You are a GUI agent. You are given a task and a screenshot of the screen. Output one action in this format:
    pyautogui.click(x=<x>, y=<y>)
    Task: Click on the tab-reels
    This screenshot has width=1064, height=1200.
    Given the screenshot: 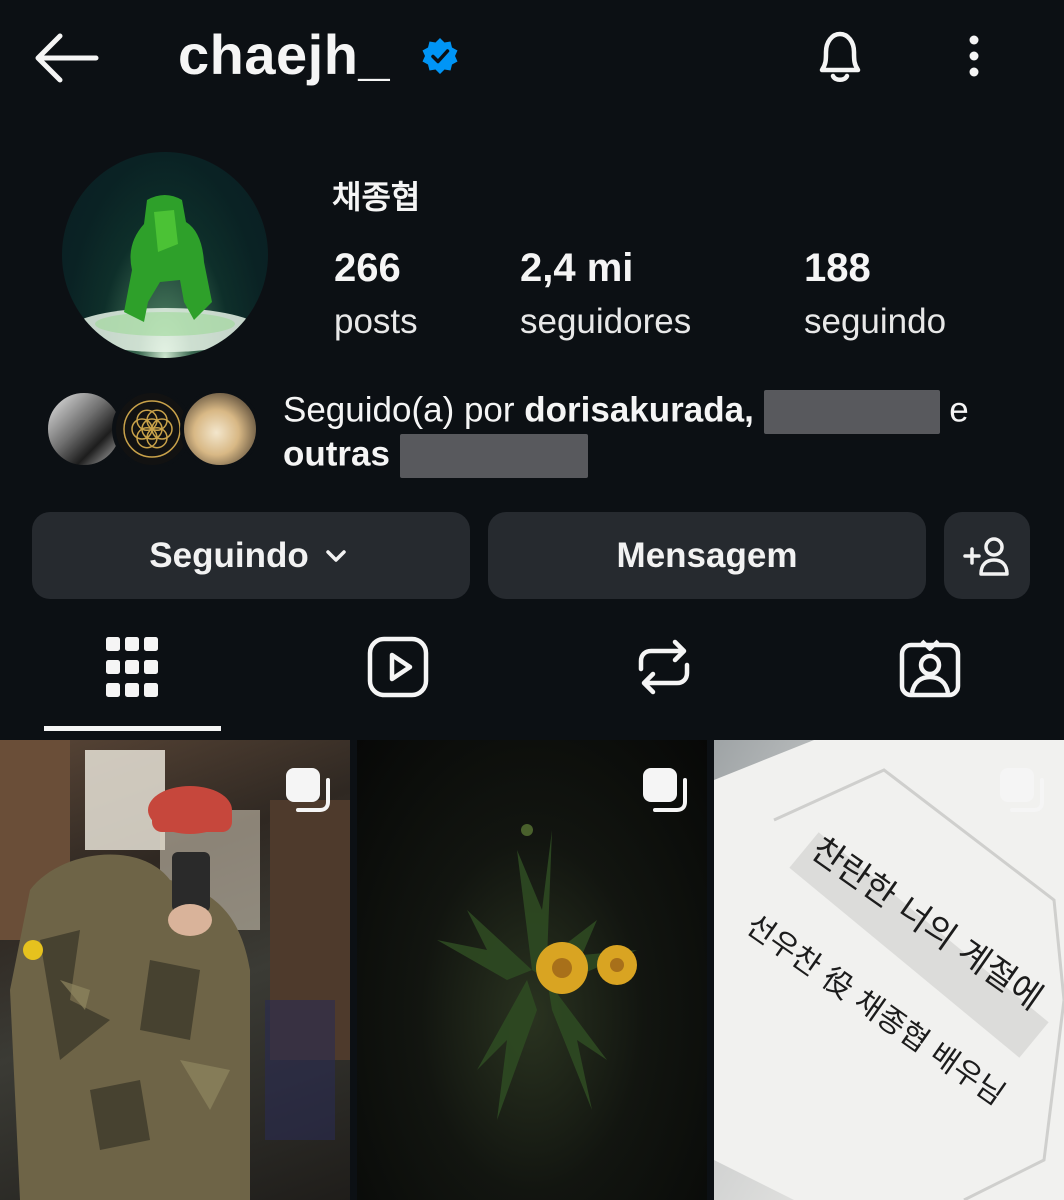 What is the action you would take?
    pyautogui.click(x=398, y=667)
    